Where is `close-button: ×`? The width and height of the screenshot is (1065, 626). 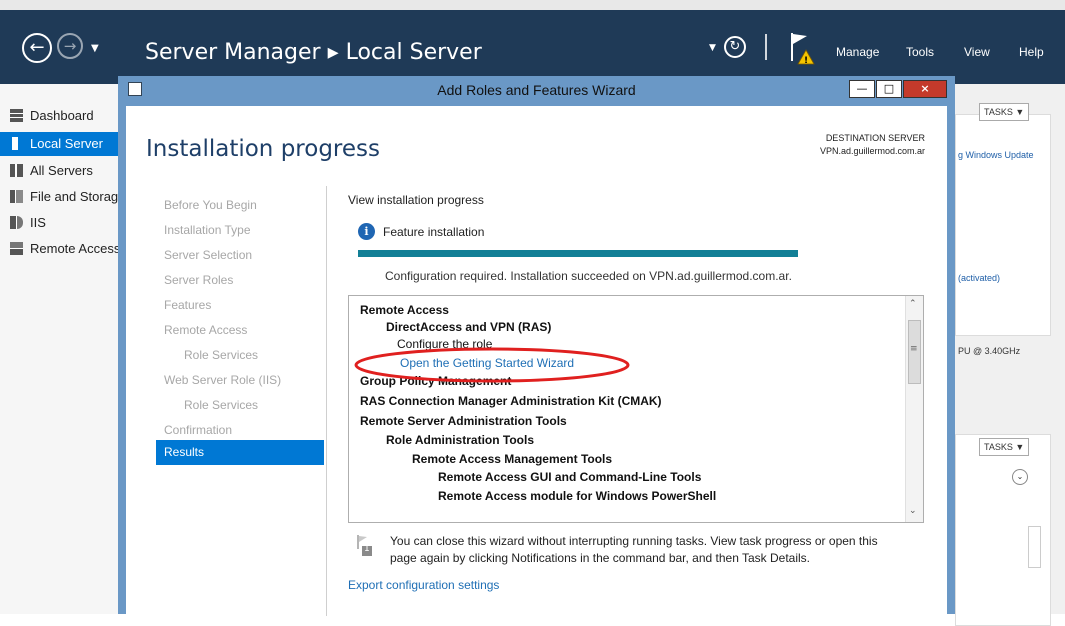
close-button: × is located at coordinates (925, 89).